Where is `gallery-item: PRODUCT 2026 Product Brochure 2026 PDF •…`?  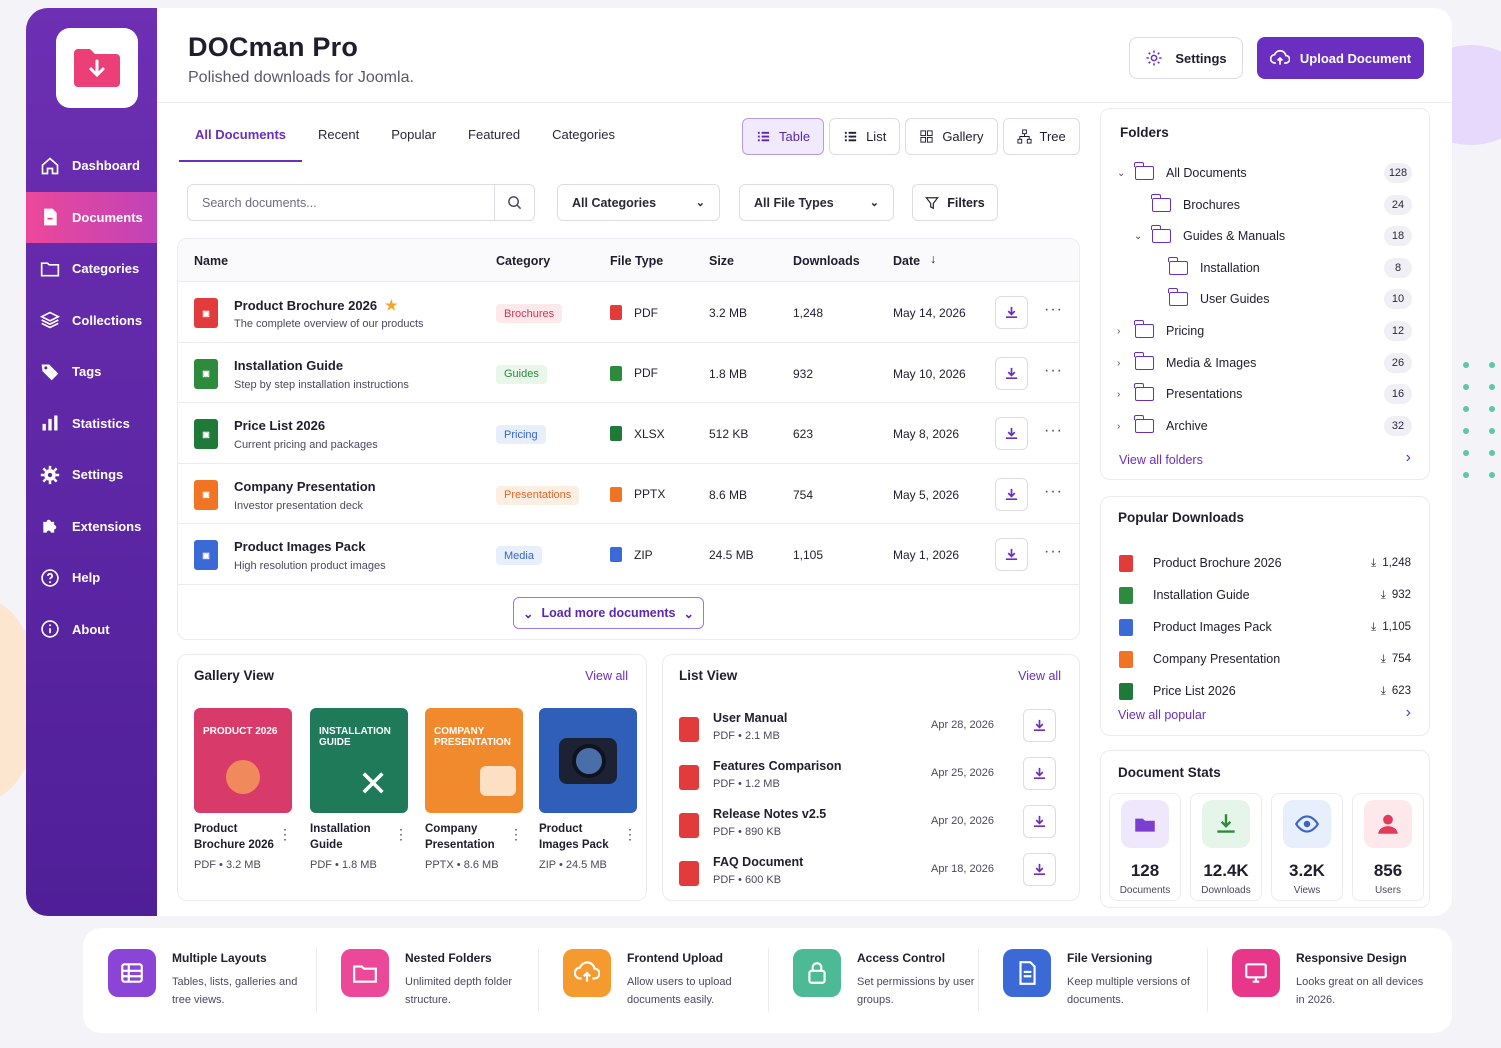
gallery-item: PRODUCT 2026 Product Brochure 2026 PDF •… is located at coordinates (243, 789).